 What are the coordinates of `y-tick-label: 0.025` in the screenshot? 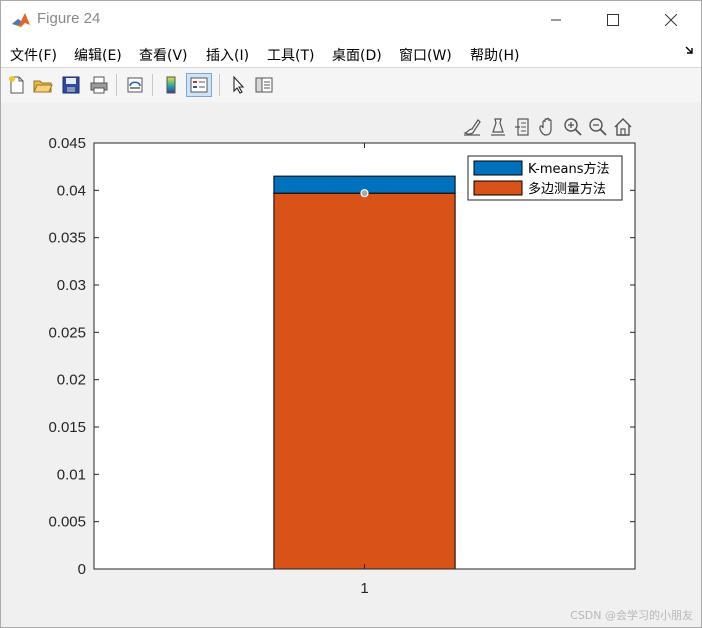 It's located at (67, 332).